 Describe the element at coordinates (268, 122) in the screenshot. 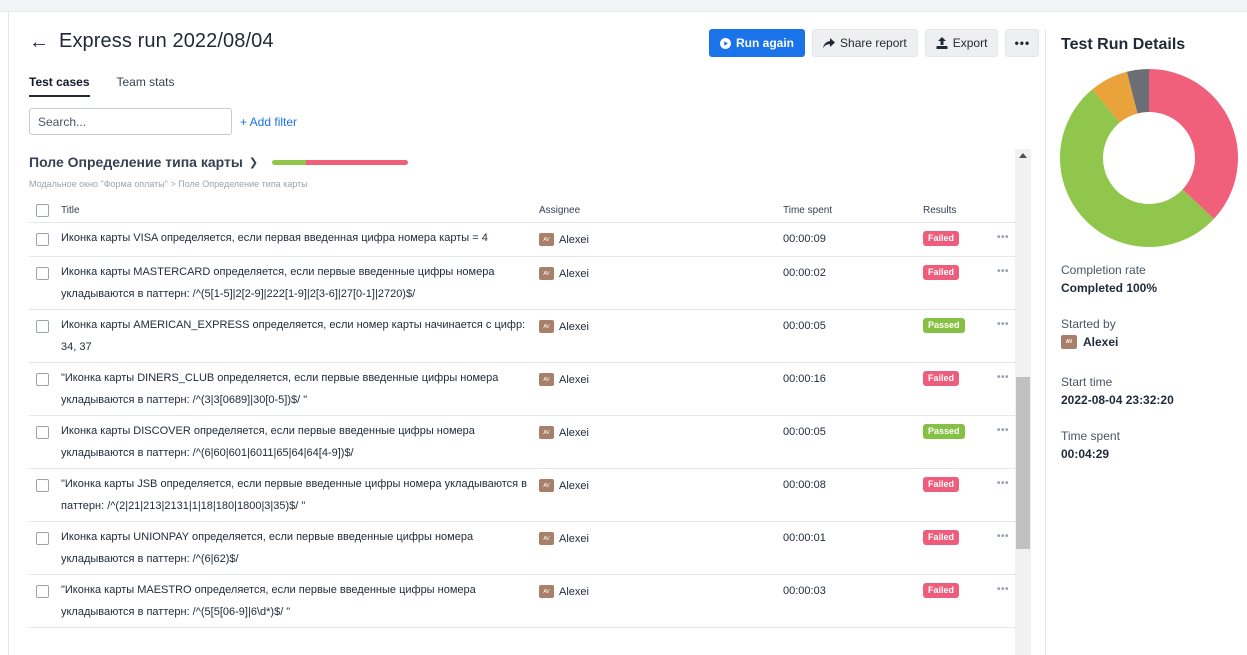

I see `add-filter-link: + Add filter` at that location.